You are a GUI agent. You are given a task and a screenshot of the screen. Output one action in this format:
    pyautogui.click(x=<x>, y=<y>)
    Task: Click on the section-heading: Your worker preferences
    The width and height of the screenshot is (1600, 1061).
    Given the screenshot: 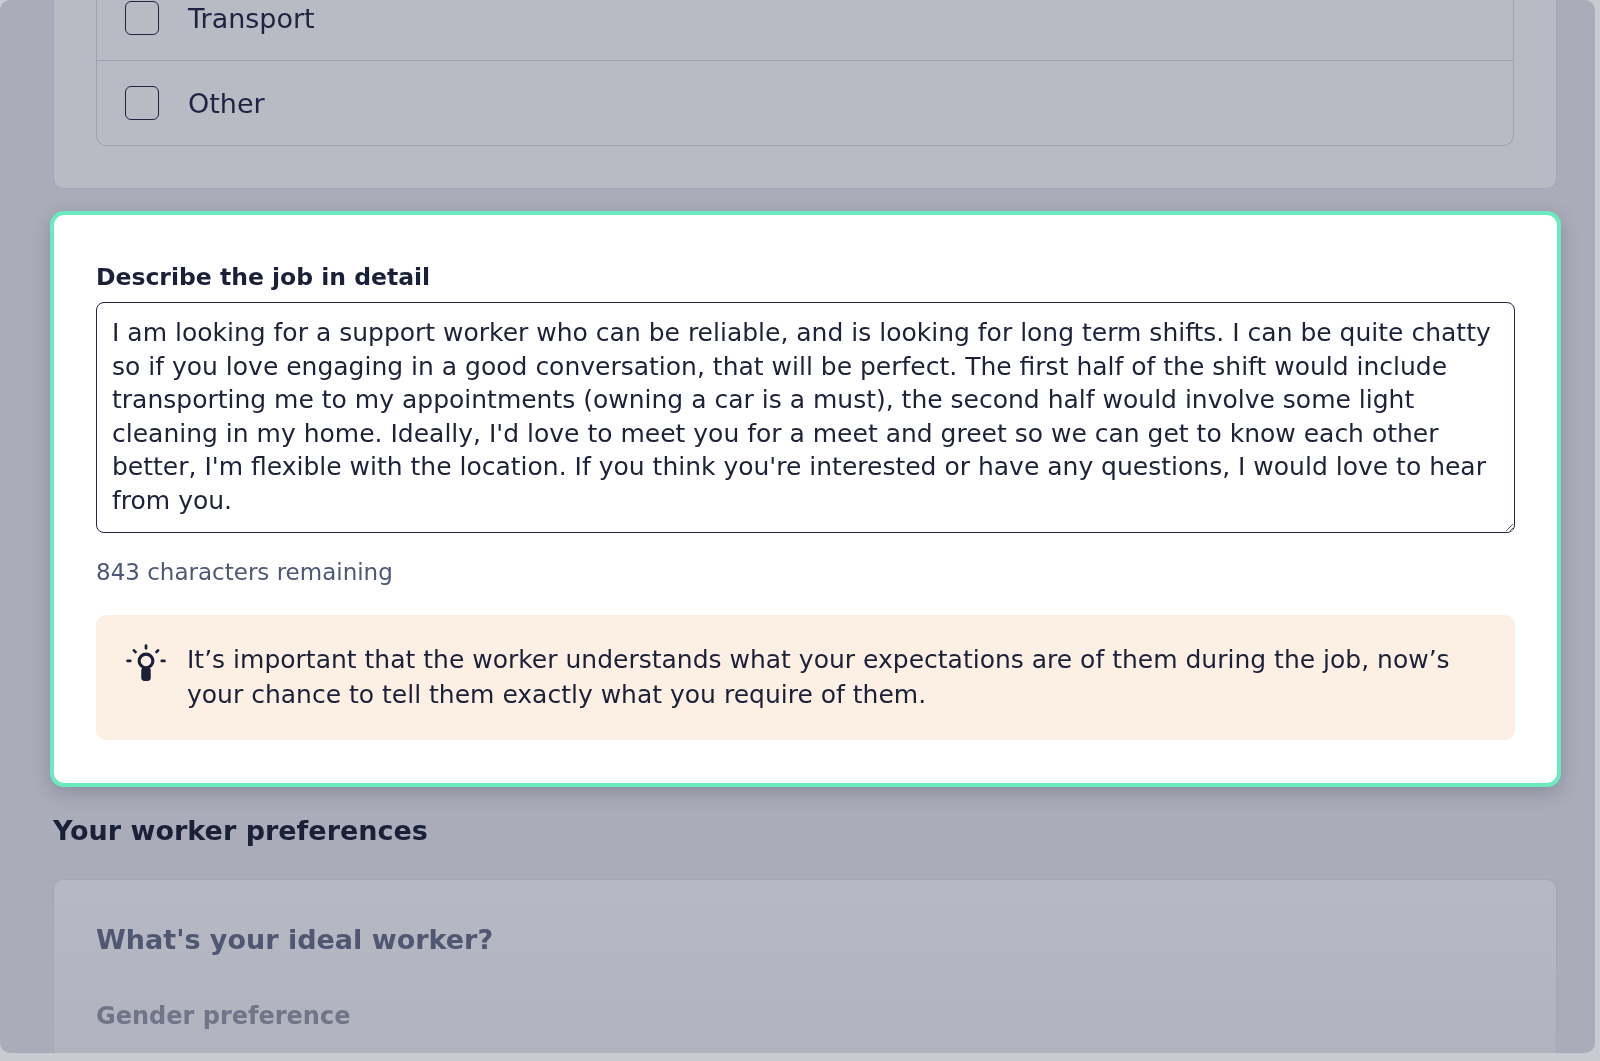 What is the action you would take?
    pyautogui.click(x=240, y=831)
    